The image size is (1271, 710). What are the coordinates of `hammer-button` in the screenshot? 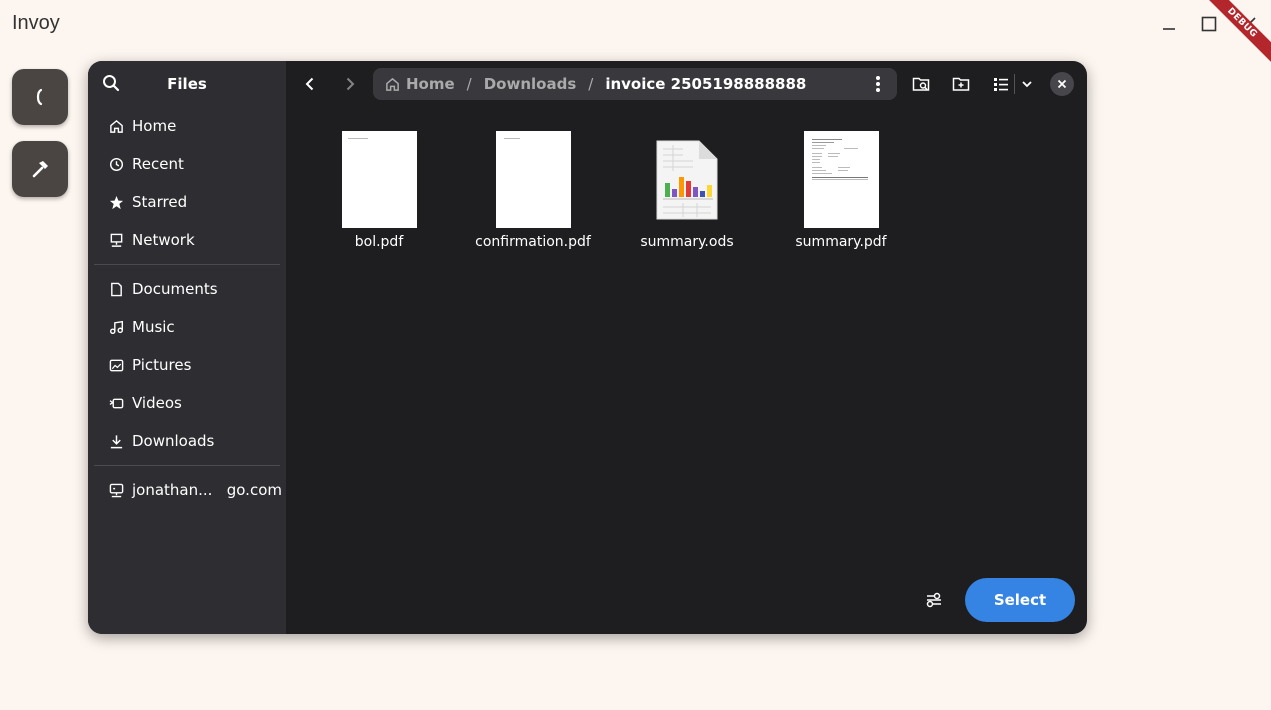 It's located at (40, 169).